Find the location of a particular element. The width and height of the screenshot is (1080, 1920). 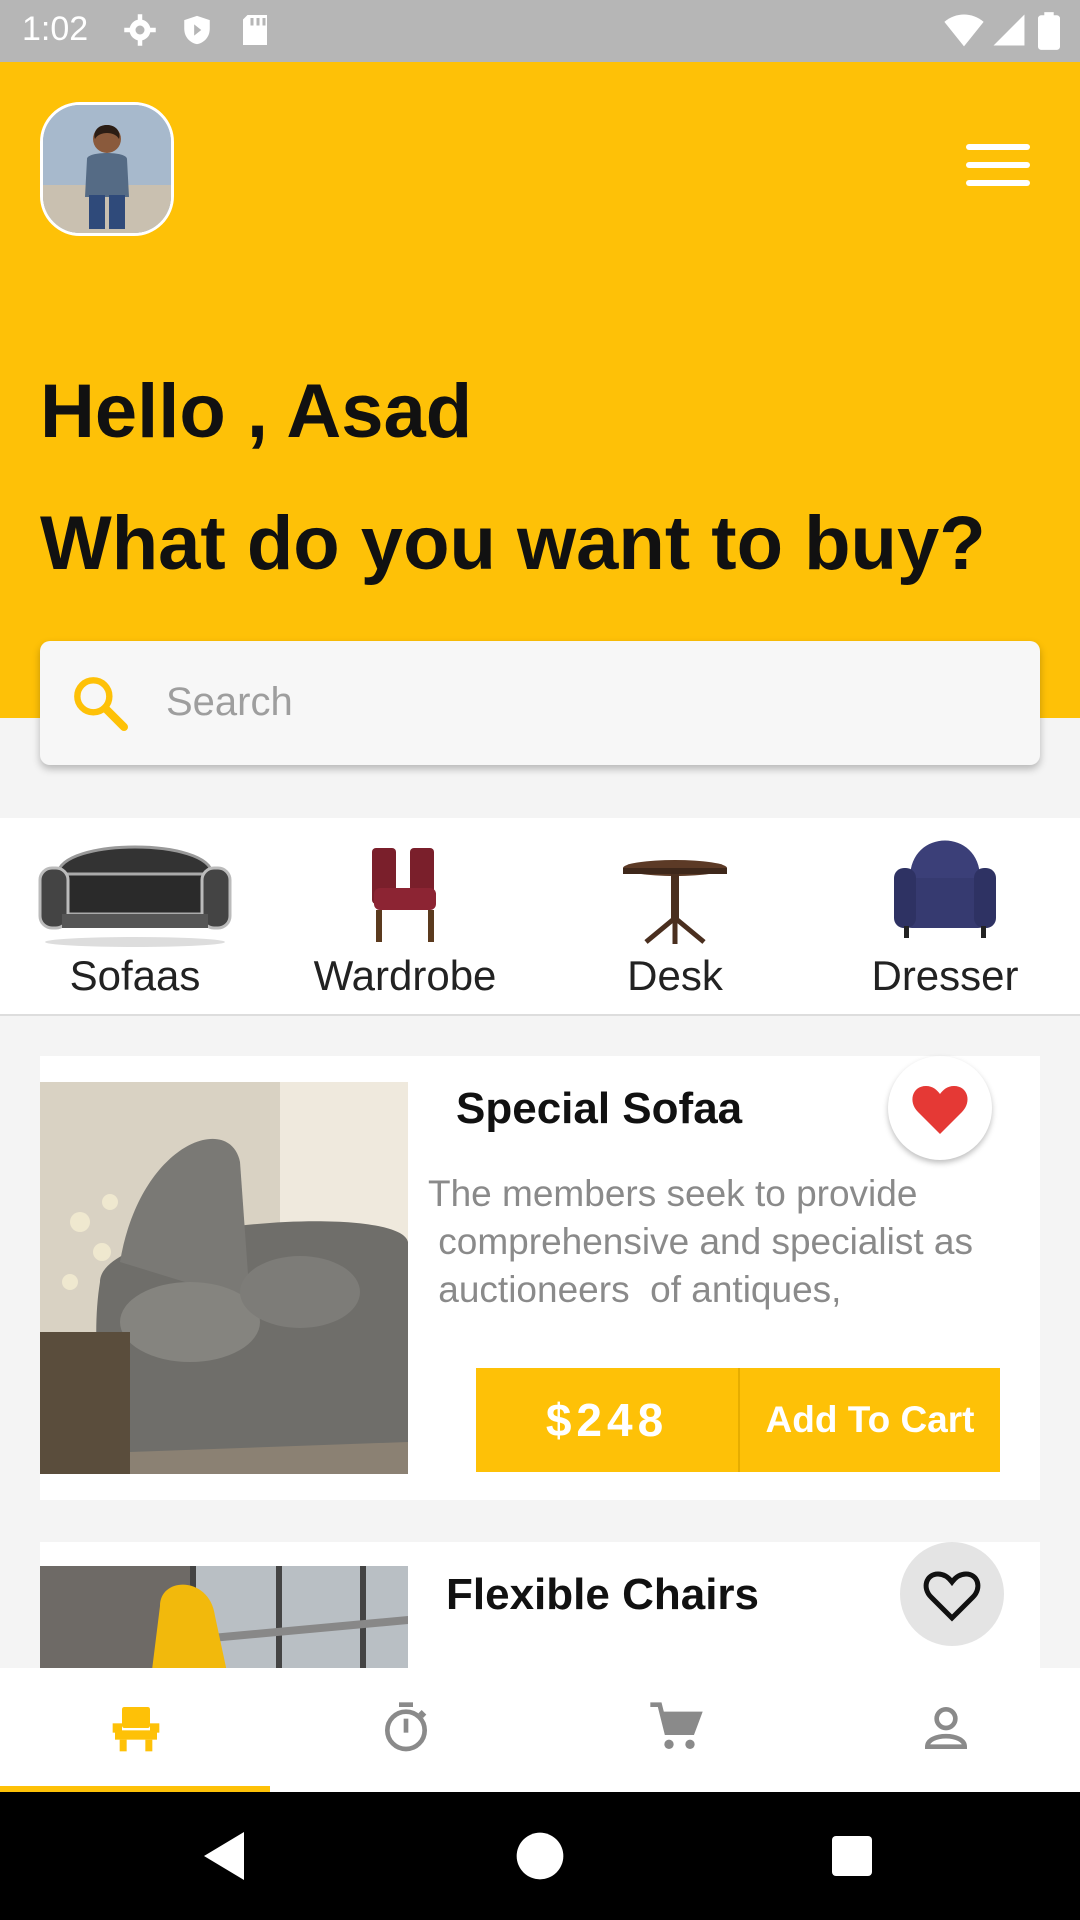

product-price: $248 is located at coordinates (608, 1420).